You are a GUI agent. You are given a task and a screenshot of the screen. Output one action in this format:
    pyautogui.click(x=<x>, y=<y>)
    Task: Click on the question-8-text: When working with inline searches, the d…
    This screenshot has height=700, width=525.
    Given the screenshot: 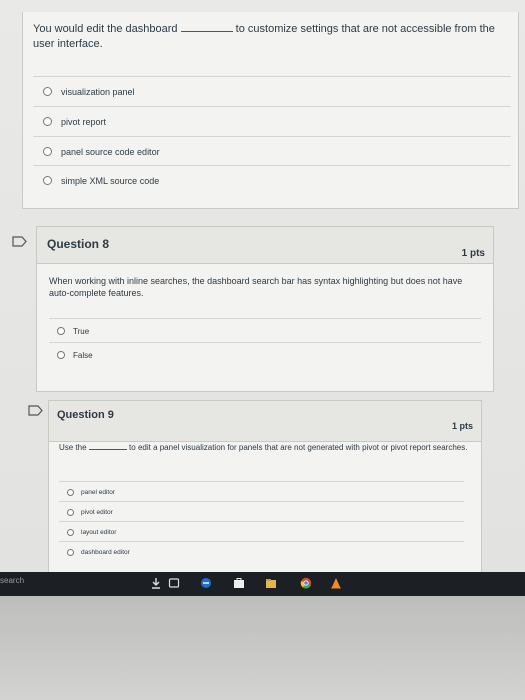 What is the action you would take?
    pyautogui.click(x=256, y=287)
    